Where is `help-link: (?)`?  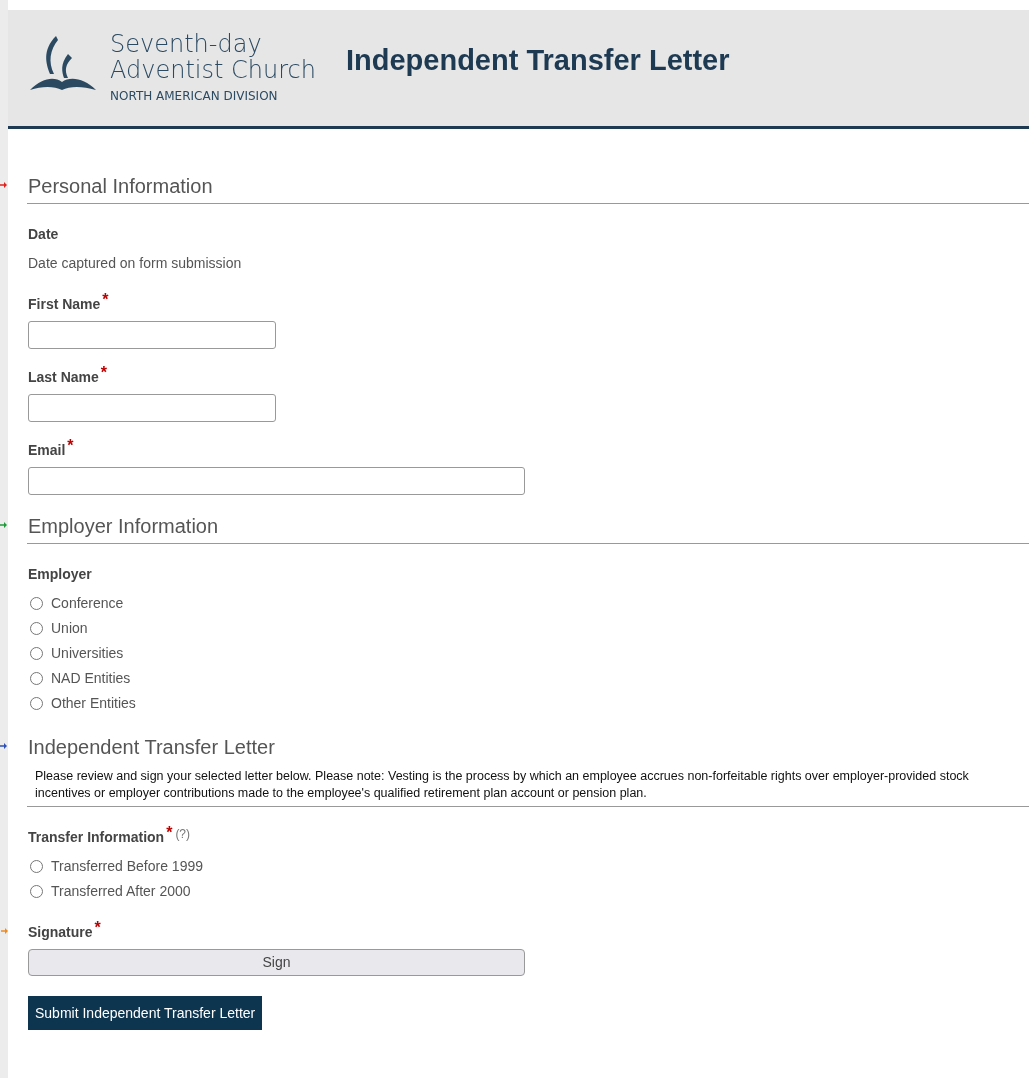
help-link: (?) is located at coordinates (183, 834).